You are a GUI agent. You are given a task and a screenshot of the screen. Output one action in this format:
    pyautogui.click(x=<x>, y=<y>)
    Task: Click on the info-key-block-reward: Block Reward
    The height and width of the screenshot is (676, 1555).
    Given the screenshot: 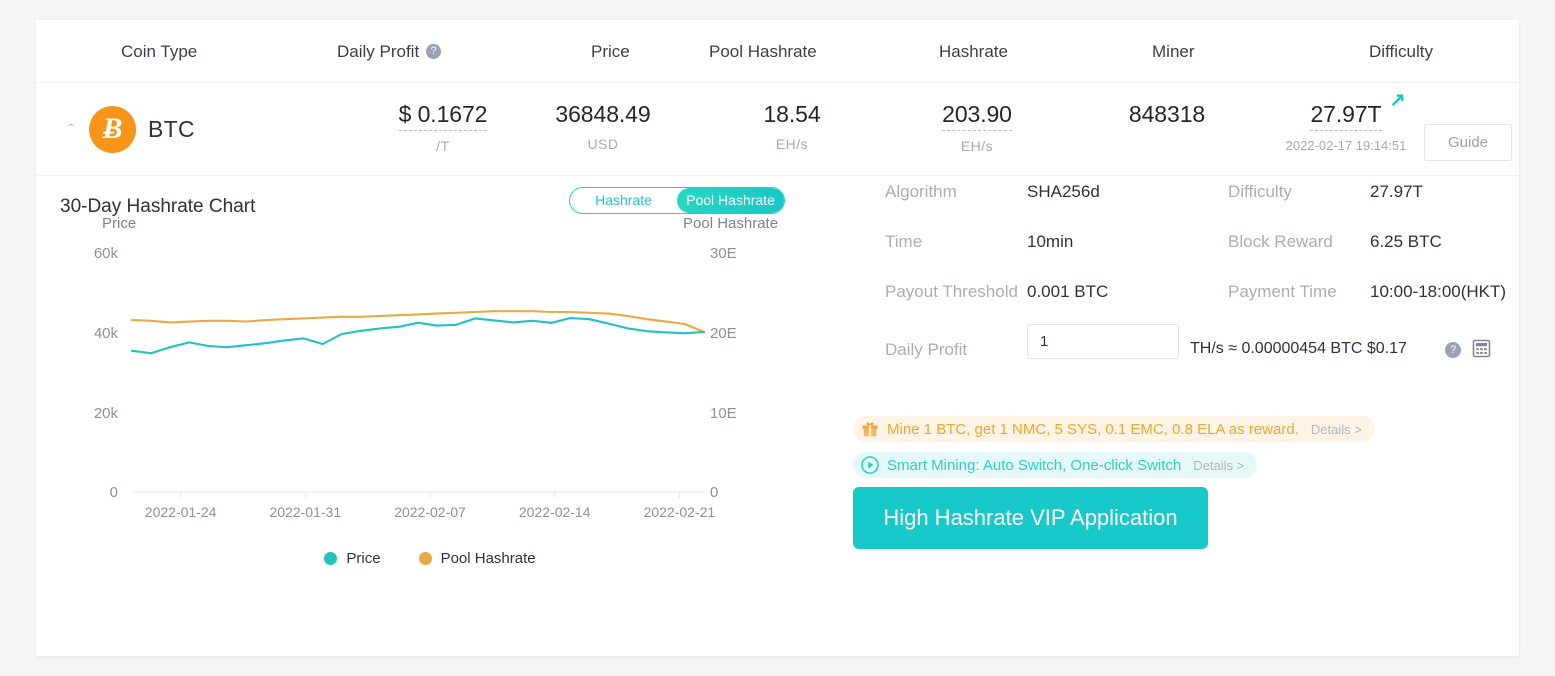 What is the action you would take?
    pyautogui.click(x=1280, y=242)
    